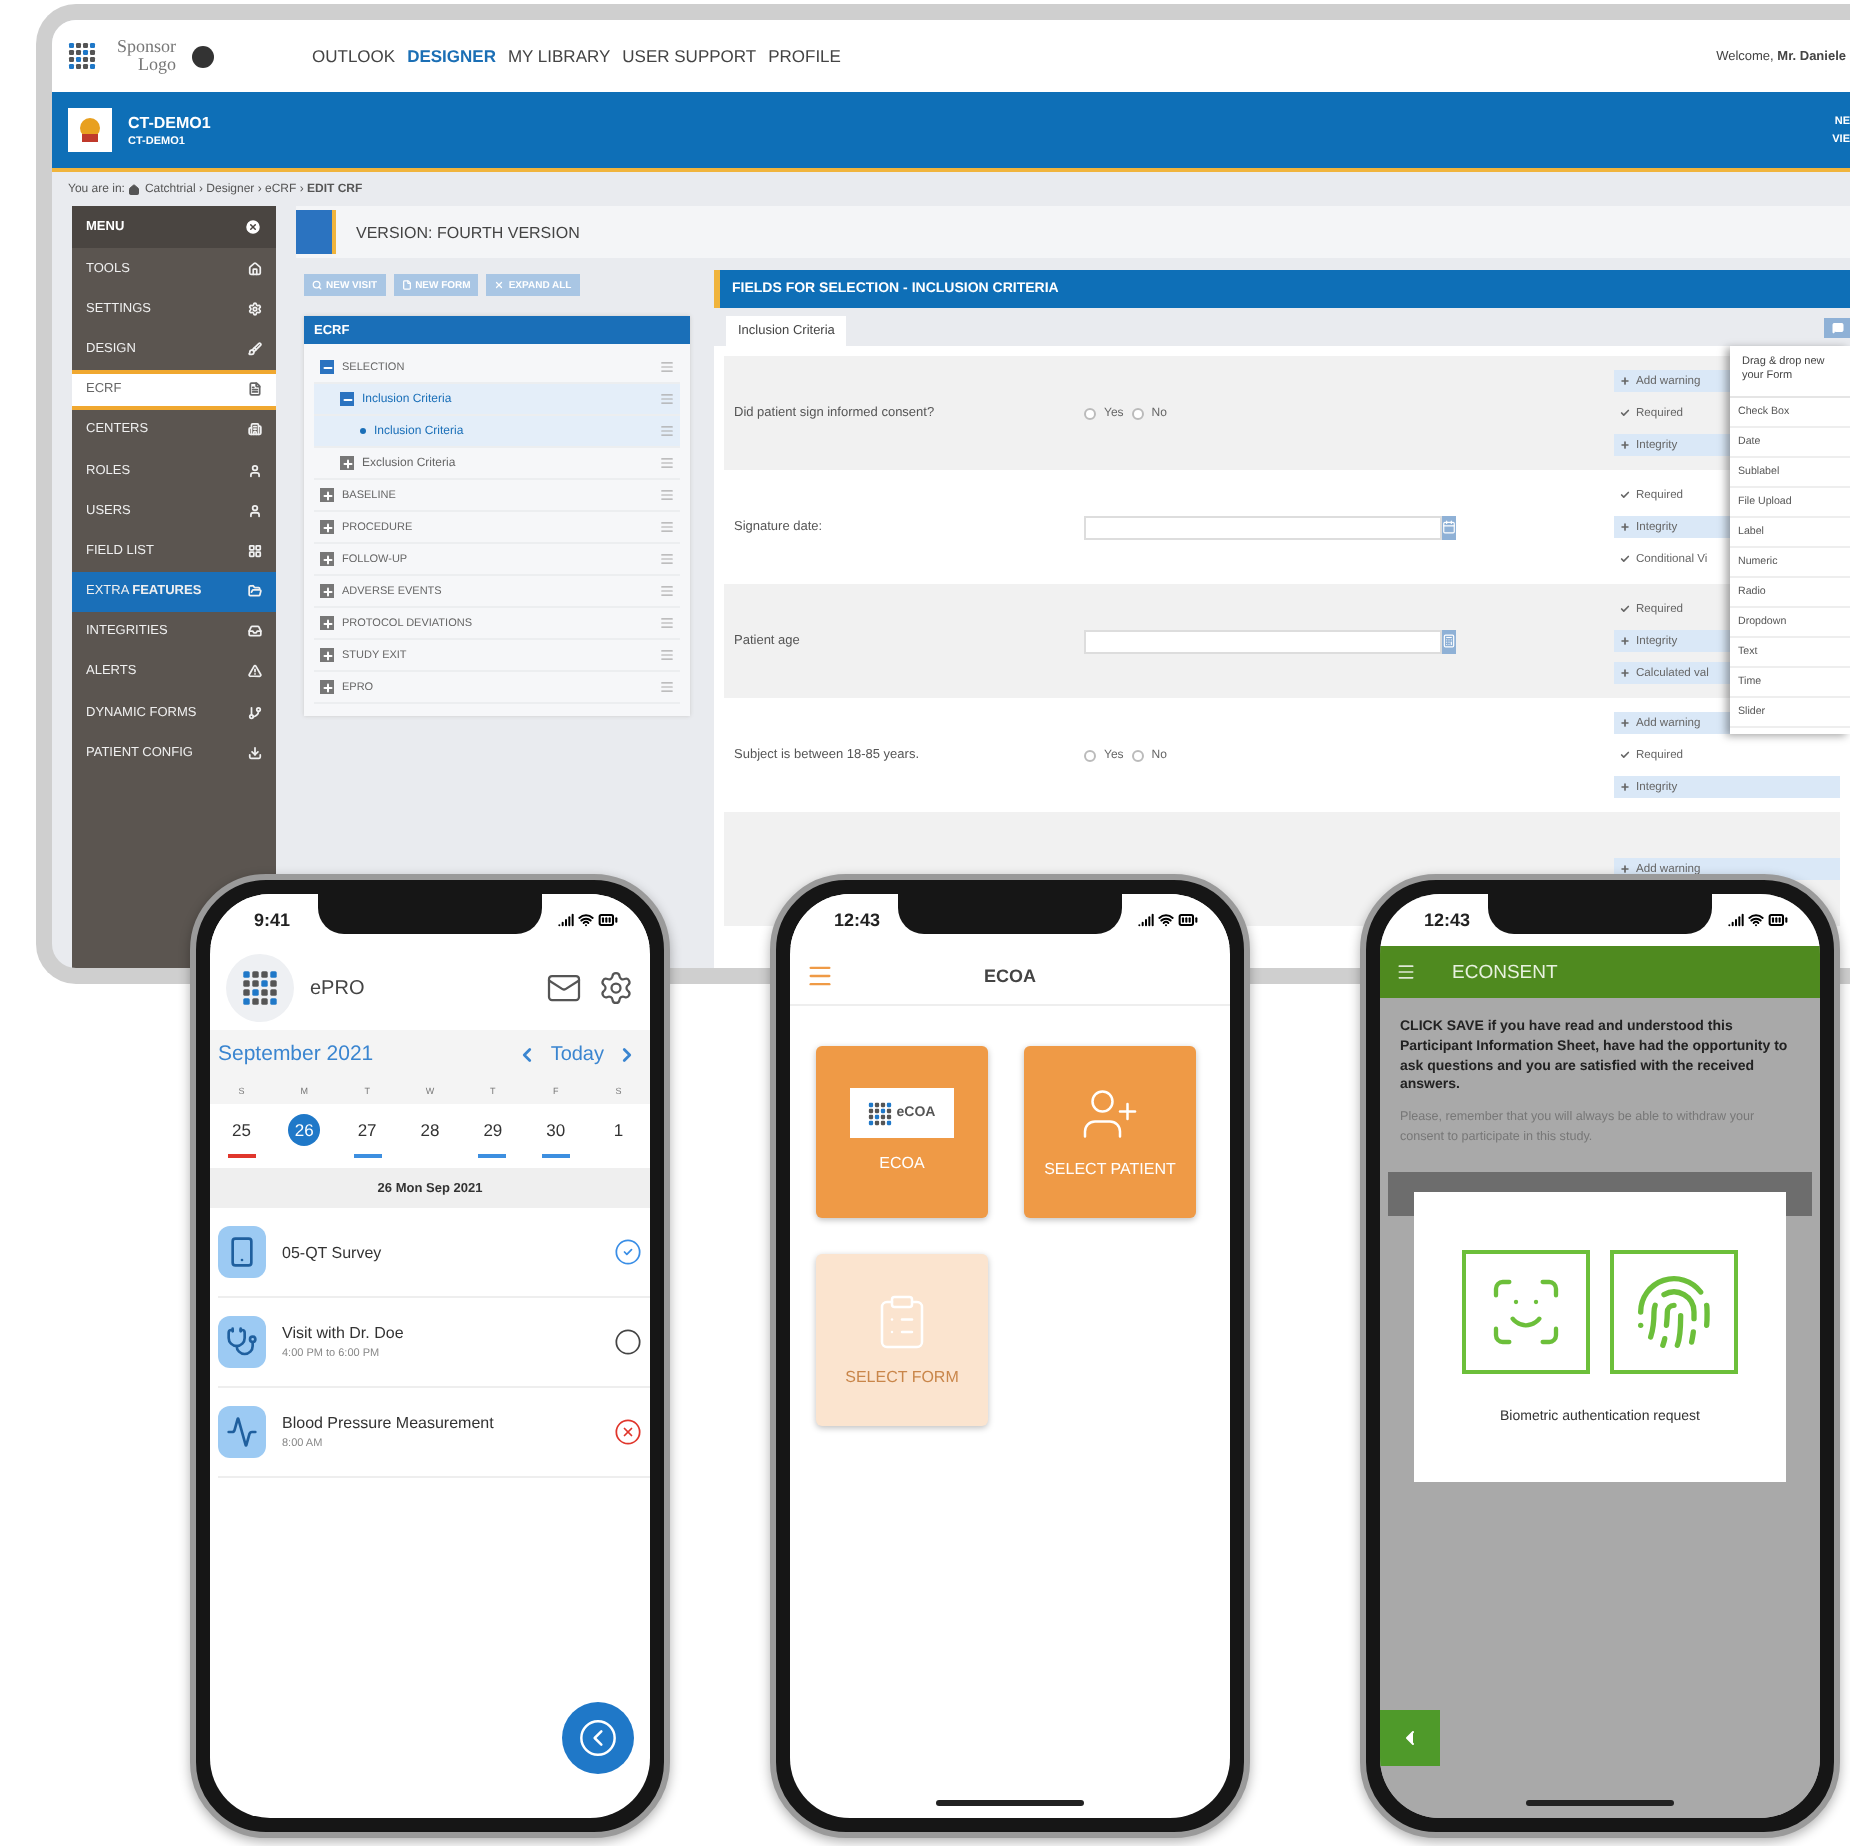 This screenshot has width=1850, height=1846. Describe the element at coordinates (1010, 975) in the screenshot. I see `app-title: ECOA` at that location.